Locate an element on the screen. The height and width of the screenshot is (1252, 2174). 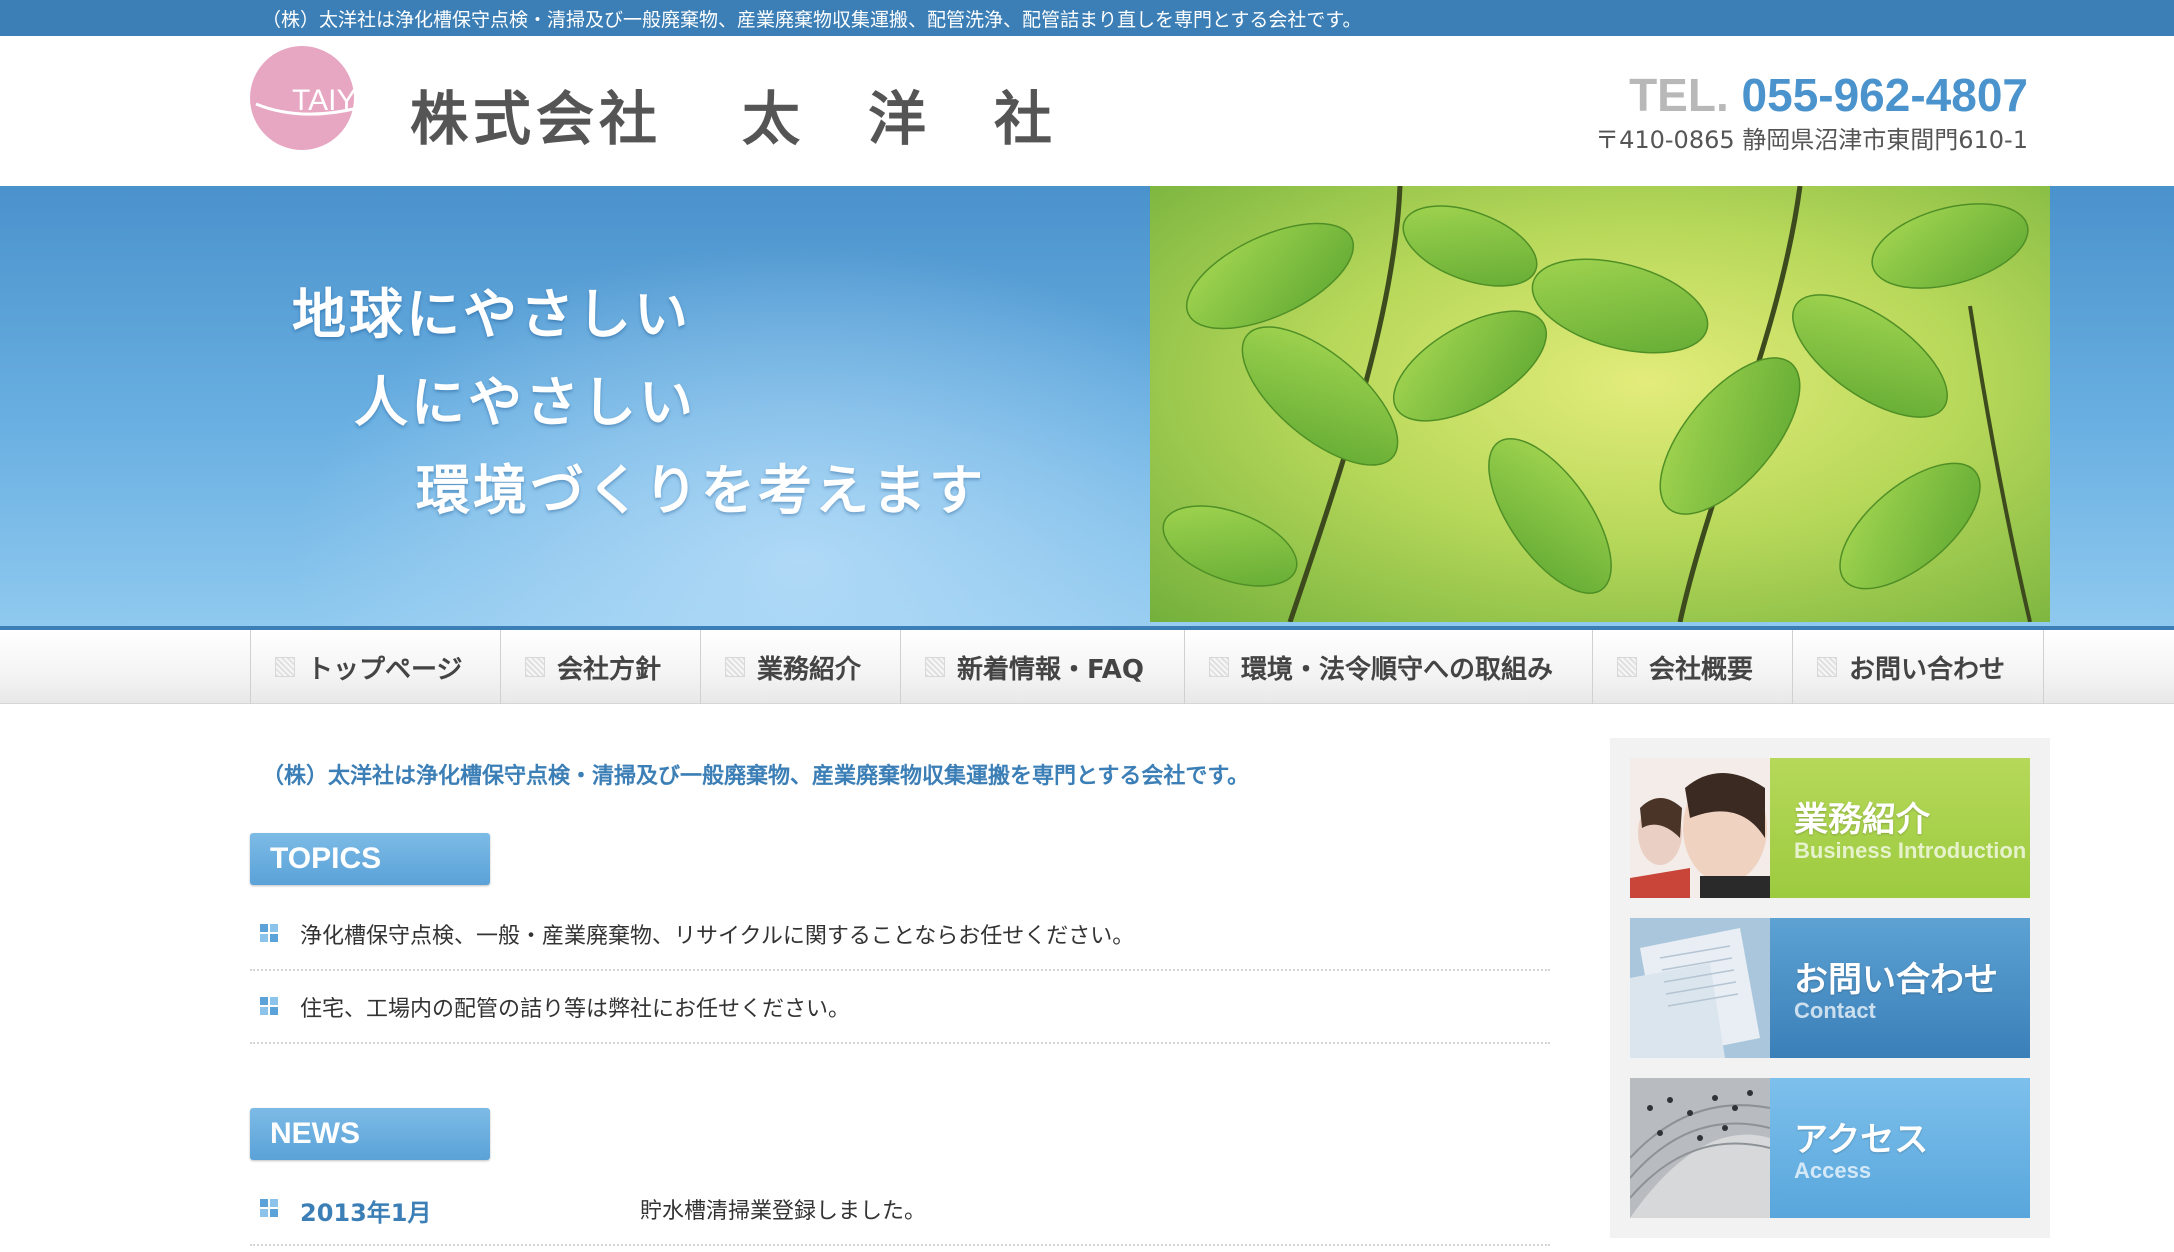
banner-access: アクセス Access is located at coordinates (1830, 1148).